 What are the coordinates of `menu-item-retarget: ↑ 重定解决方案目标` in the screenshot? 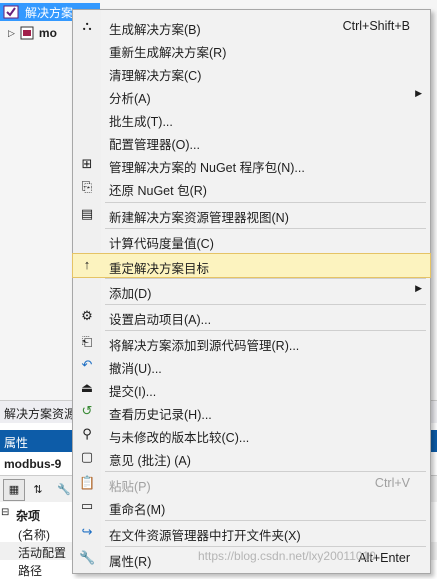 It's located at (251, 265).